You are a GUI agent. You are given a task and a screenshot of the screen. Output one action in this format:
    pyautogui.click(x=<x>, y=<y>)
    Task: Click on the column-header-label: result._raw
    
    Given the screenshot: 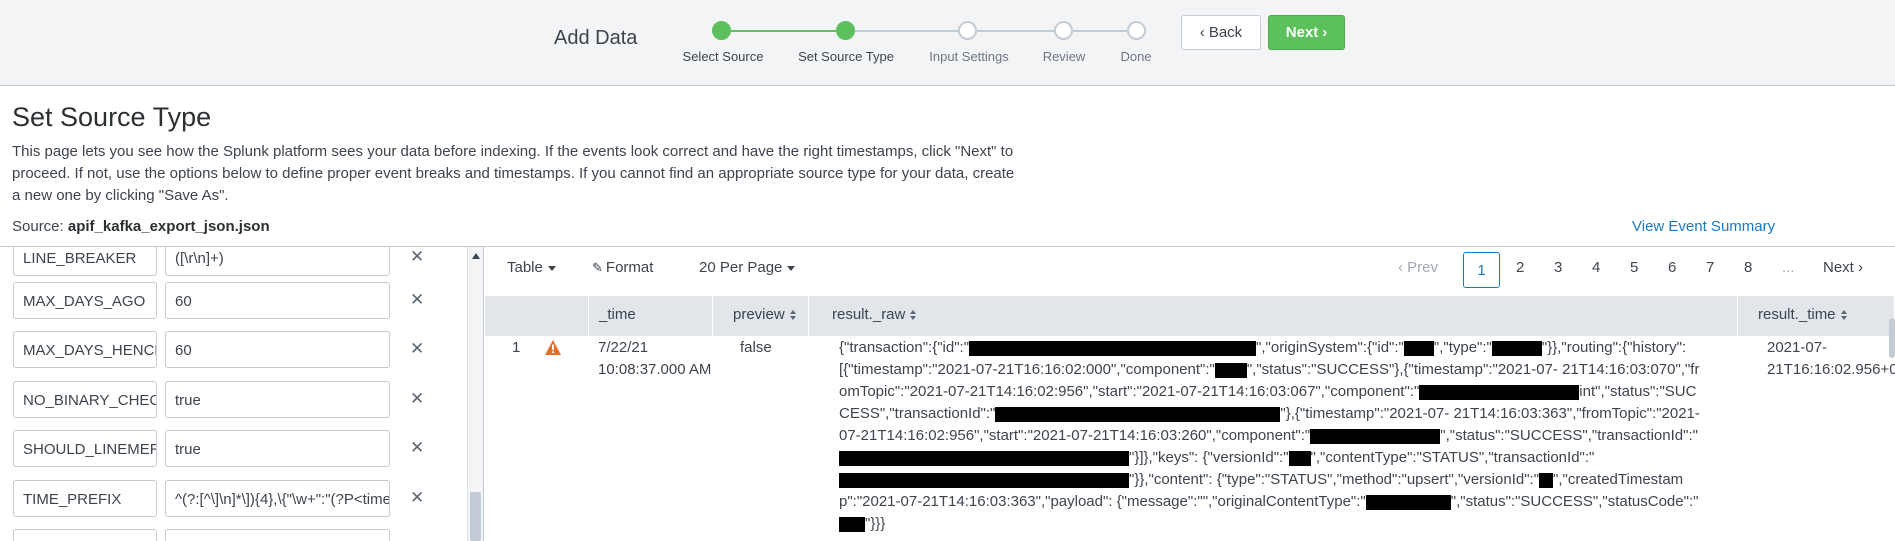 What is the action you would take?
    pyautogui.click(x=869, y=314)
    